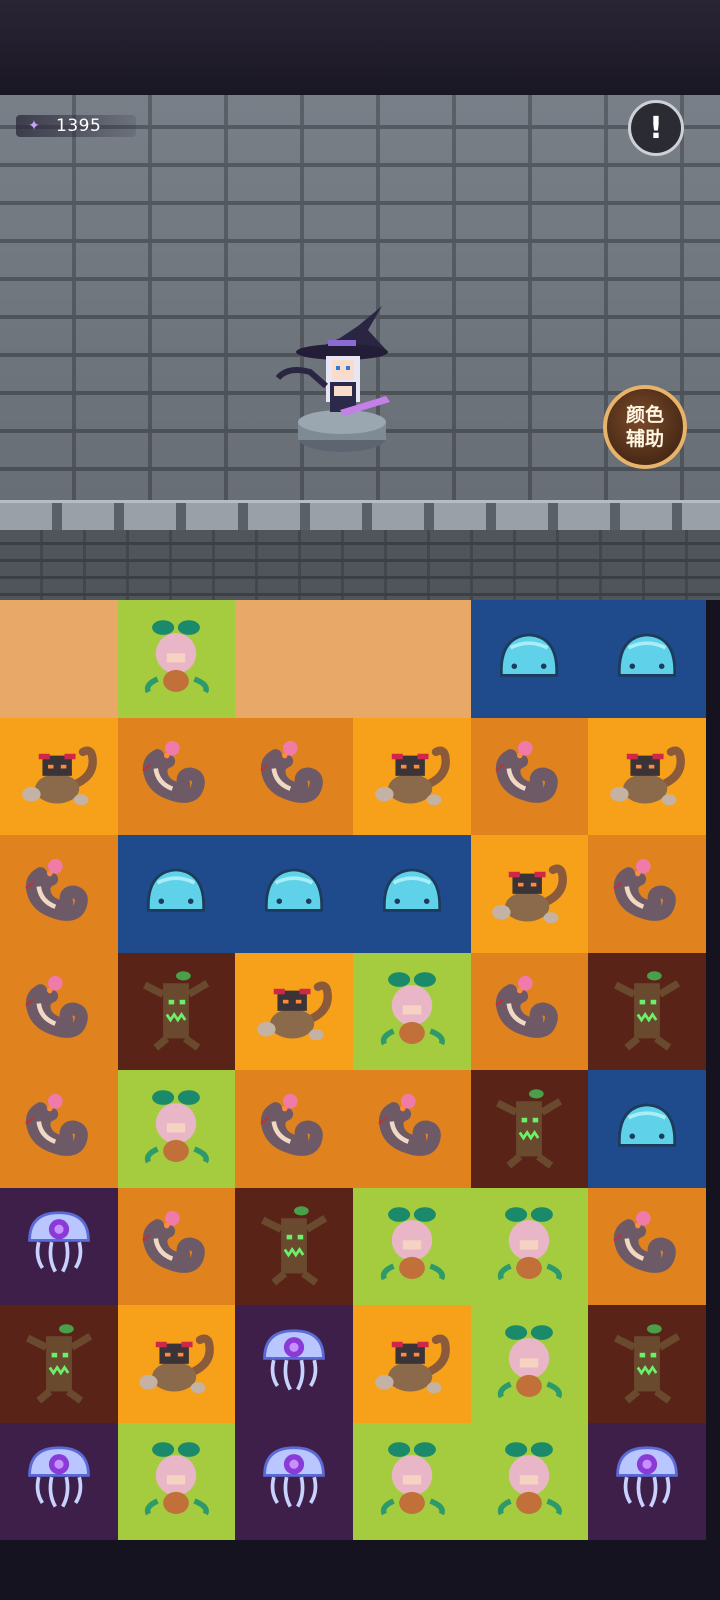  I want to click on exclamation-icon: !, so click(656, 128).